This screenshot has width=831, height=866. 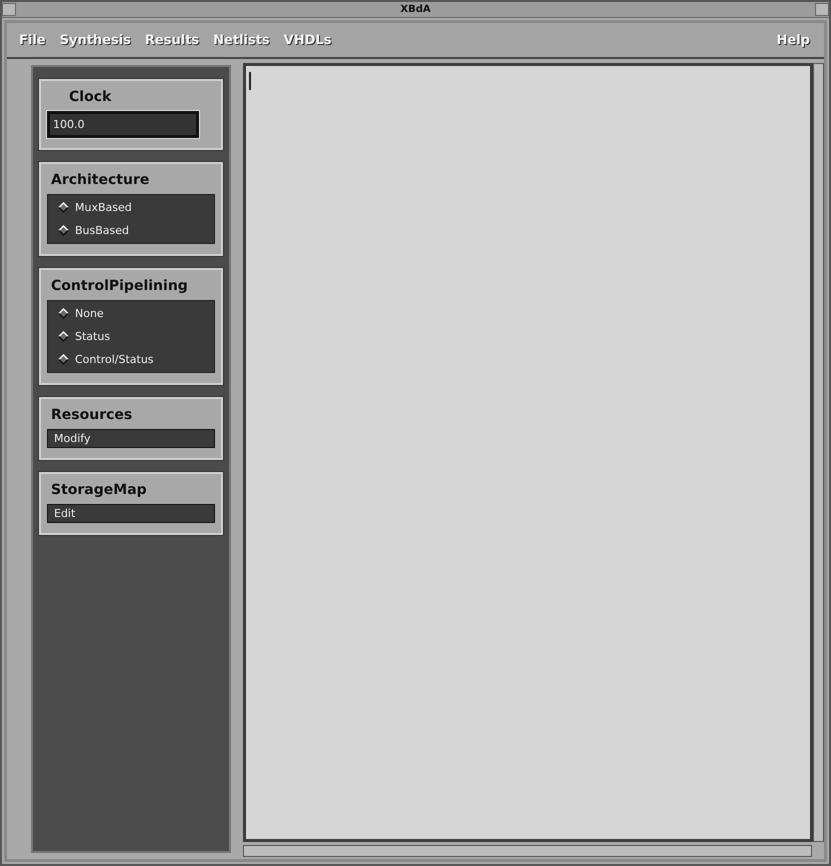 I want to click on vertical-scrollbar, so click(x=818, y=452).